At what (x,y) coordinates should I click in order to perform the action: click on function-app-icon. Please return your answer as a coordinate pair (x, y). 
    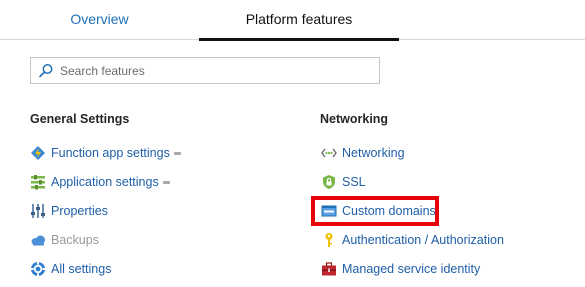
    Looking at the image, I should click on (38, 153).